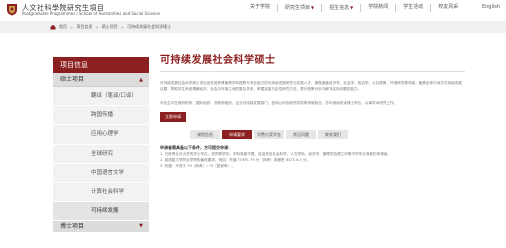  I want to click on top-navigation: 关于学院 研究生项目▼ 招生信息▼ 学院新闻 学生活动 校友风采, so click(354, 8).